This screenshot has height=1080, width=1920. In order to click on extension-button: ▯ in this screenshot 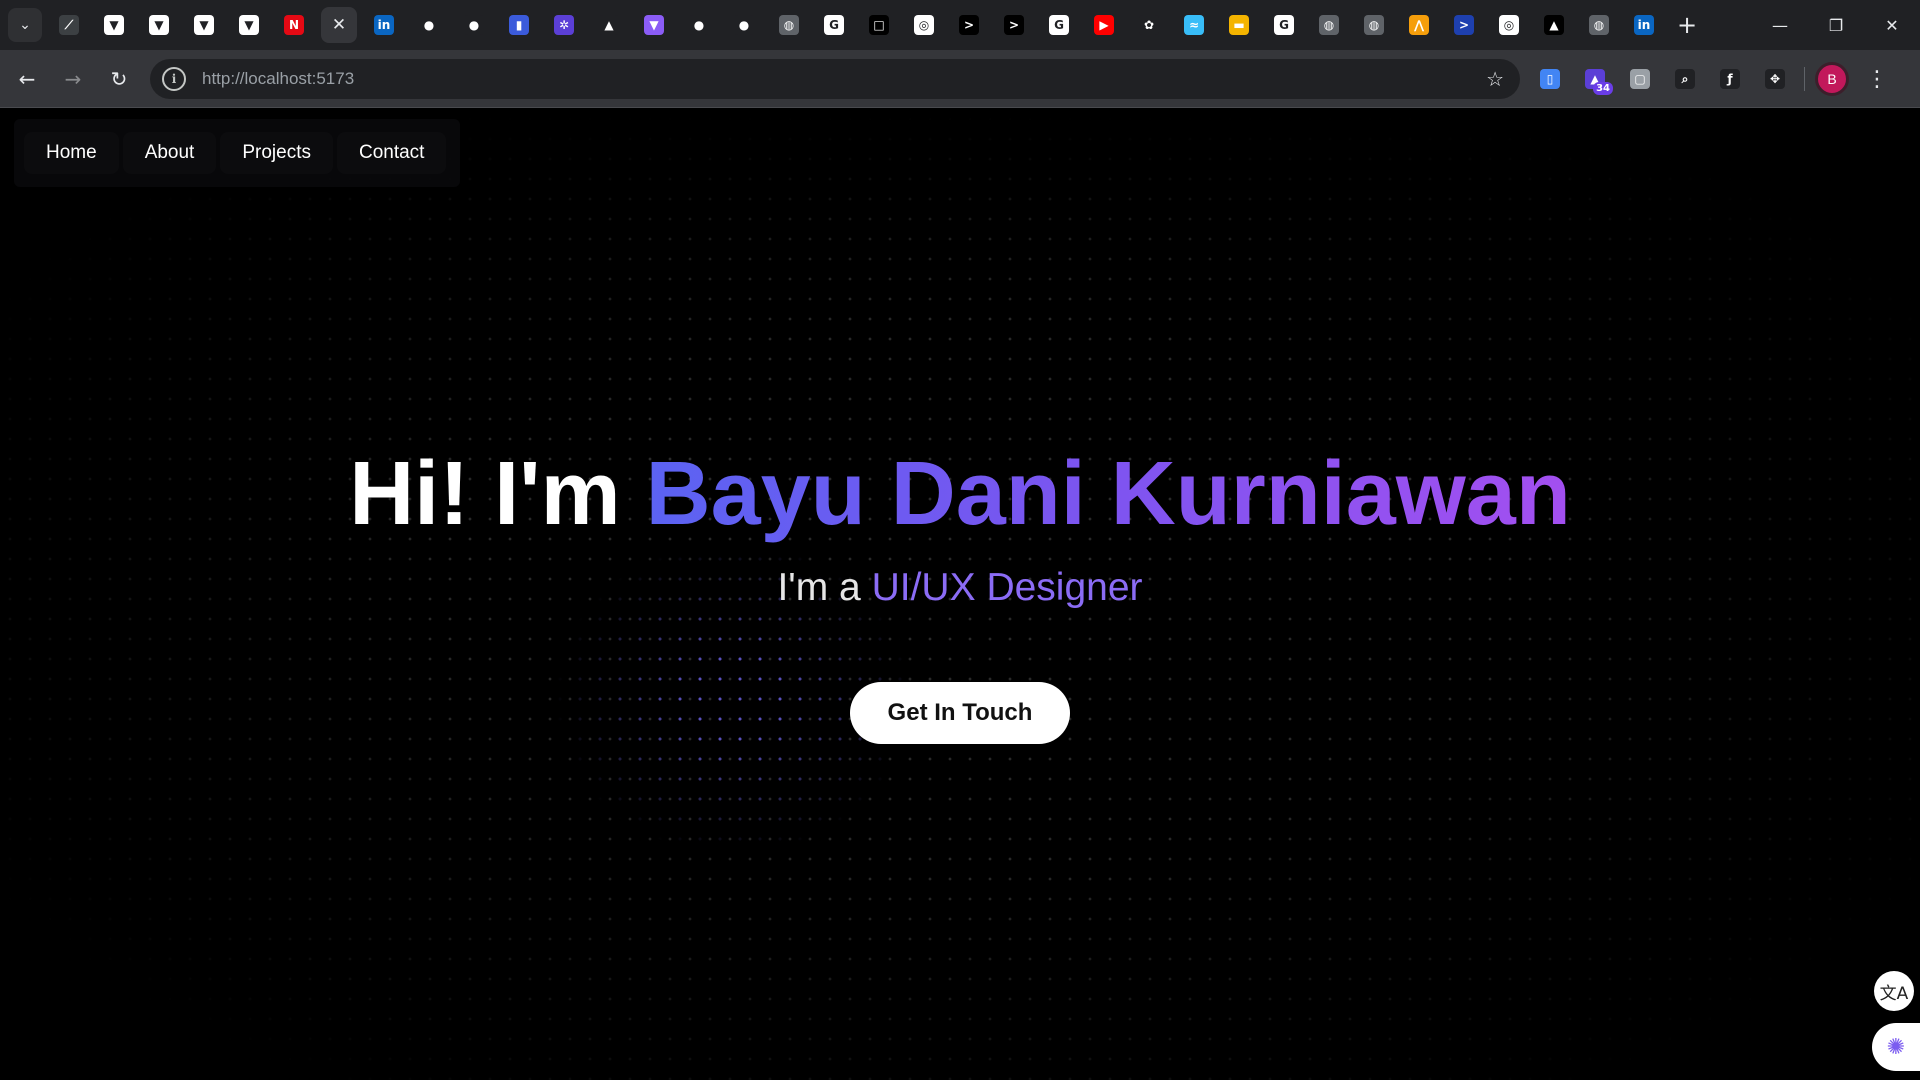, I will do `click(1550, 79)`.